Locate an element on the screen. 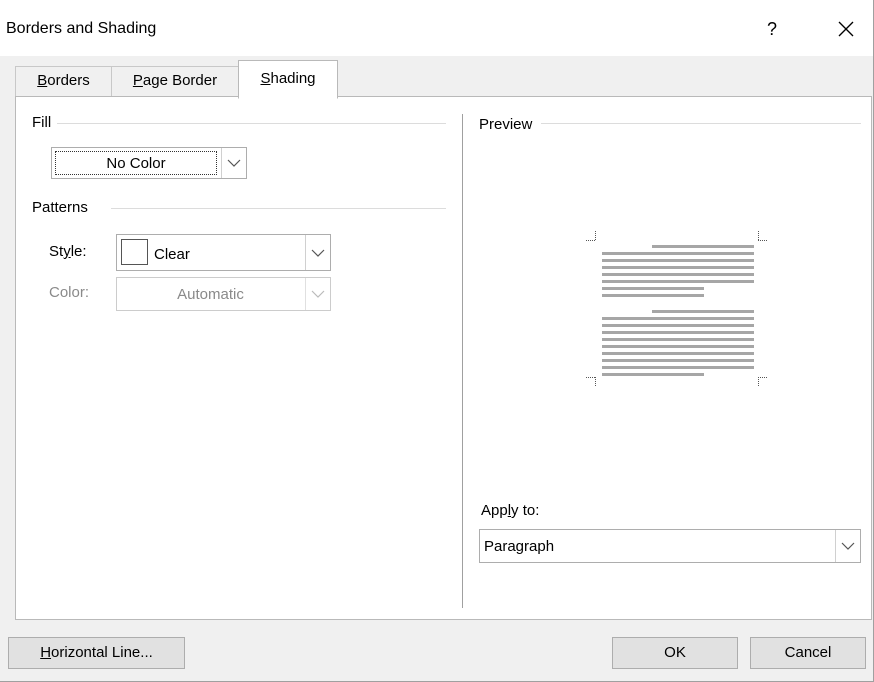 The height and width of the screenshot is (682, 874). help-button: ? is located at coordinates (772, 29).